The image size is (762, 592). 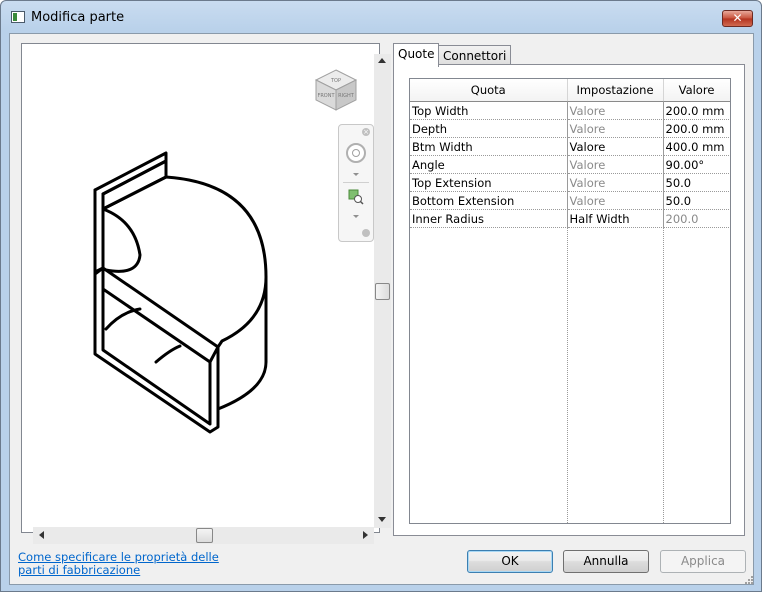 I want to click on horizontal-scroll-thumb, so click(x=204, y=535).